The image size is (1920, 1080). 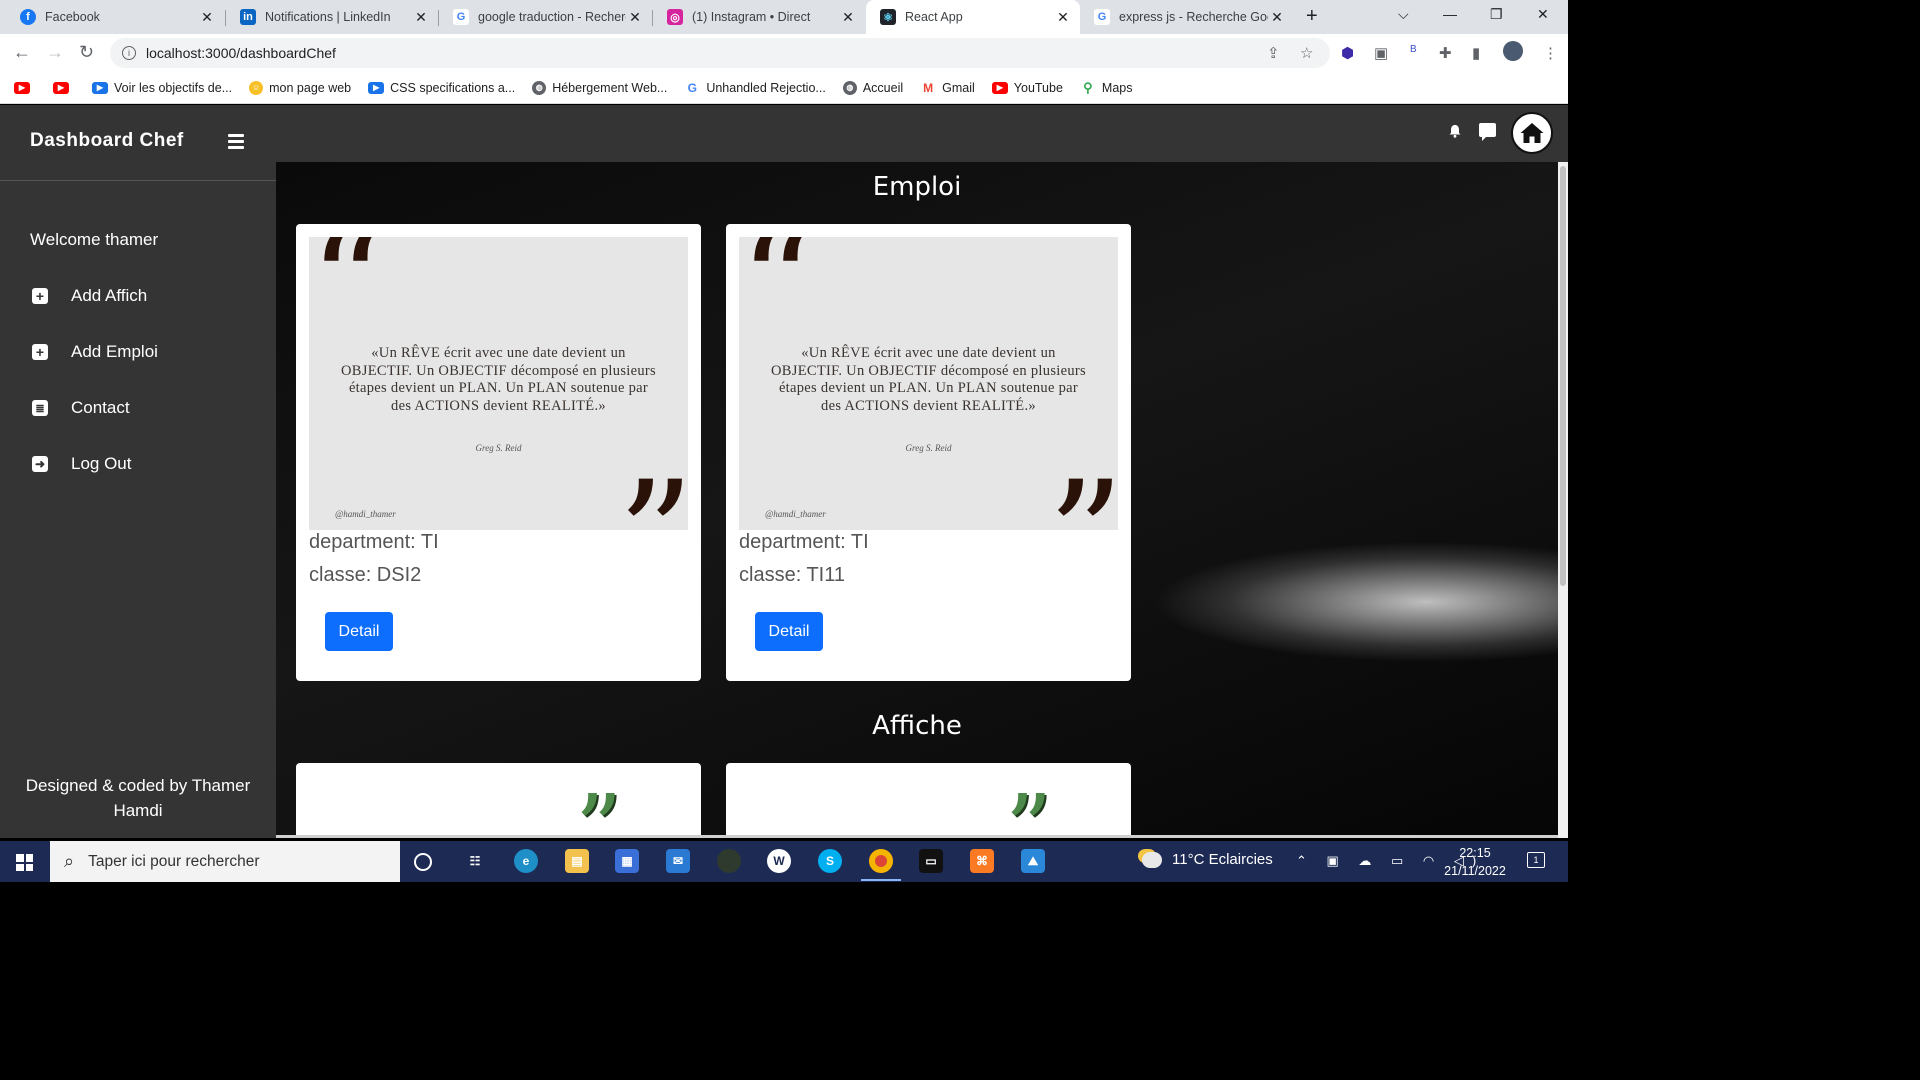 I want to click on top-navbar, so click(x=922, y=133).